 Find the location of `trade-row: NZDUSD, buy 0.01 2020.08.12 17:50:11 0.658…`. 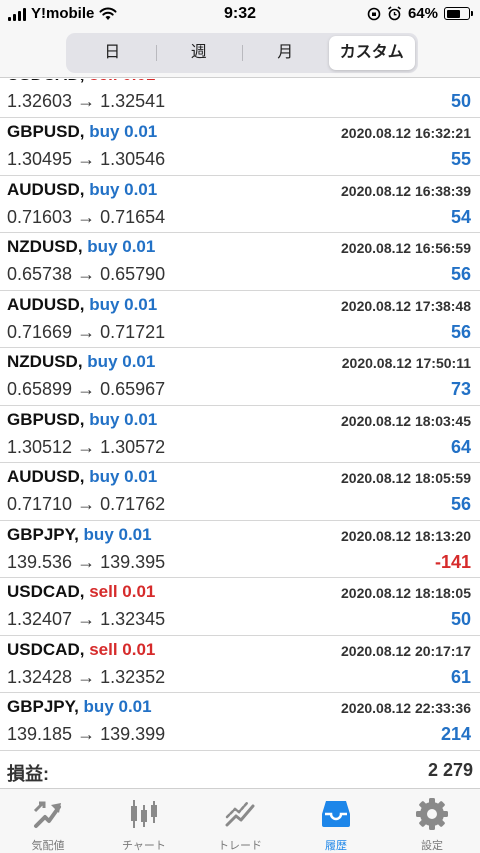

trade-row: NZDUSD, buy 0.01 2020.08.12 17:50:11 0.658… is located at coordinates (240, 377).